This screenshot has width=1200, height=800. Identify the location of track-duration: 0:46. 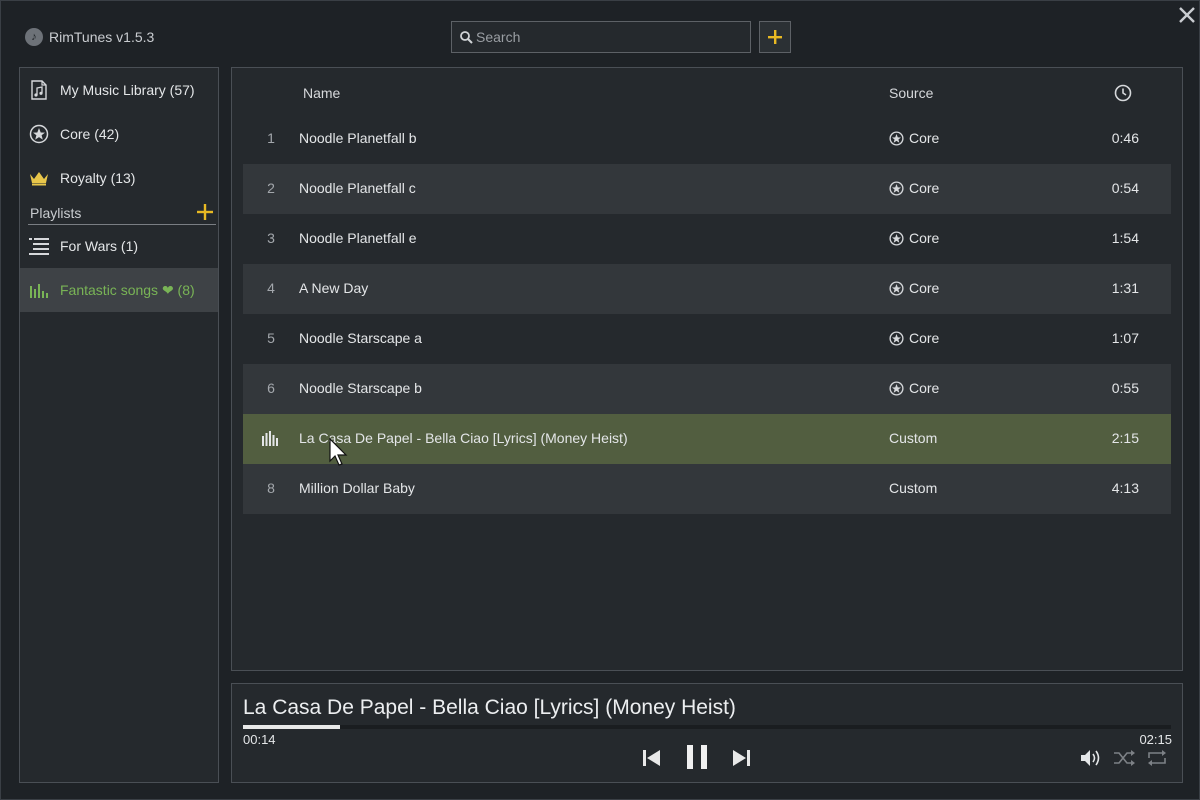
(1125, 138).